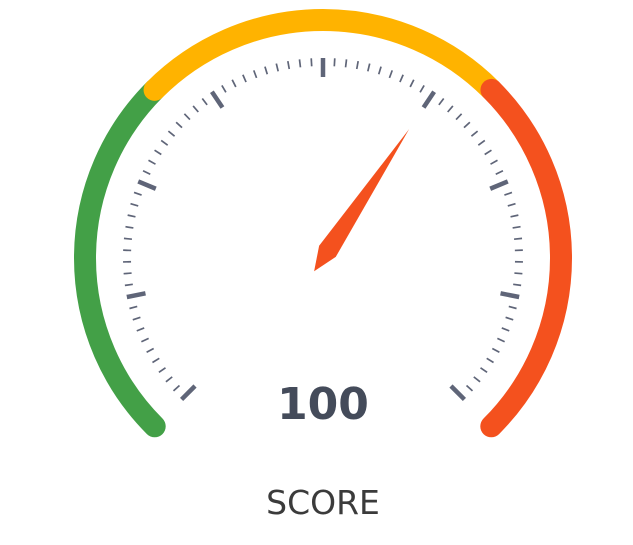 This screenshot has height=545, width=633. What do you see at coordinates (323, 404) in the screenshot?
I see `gauge-value: 100` at bounding box center [323, 404].